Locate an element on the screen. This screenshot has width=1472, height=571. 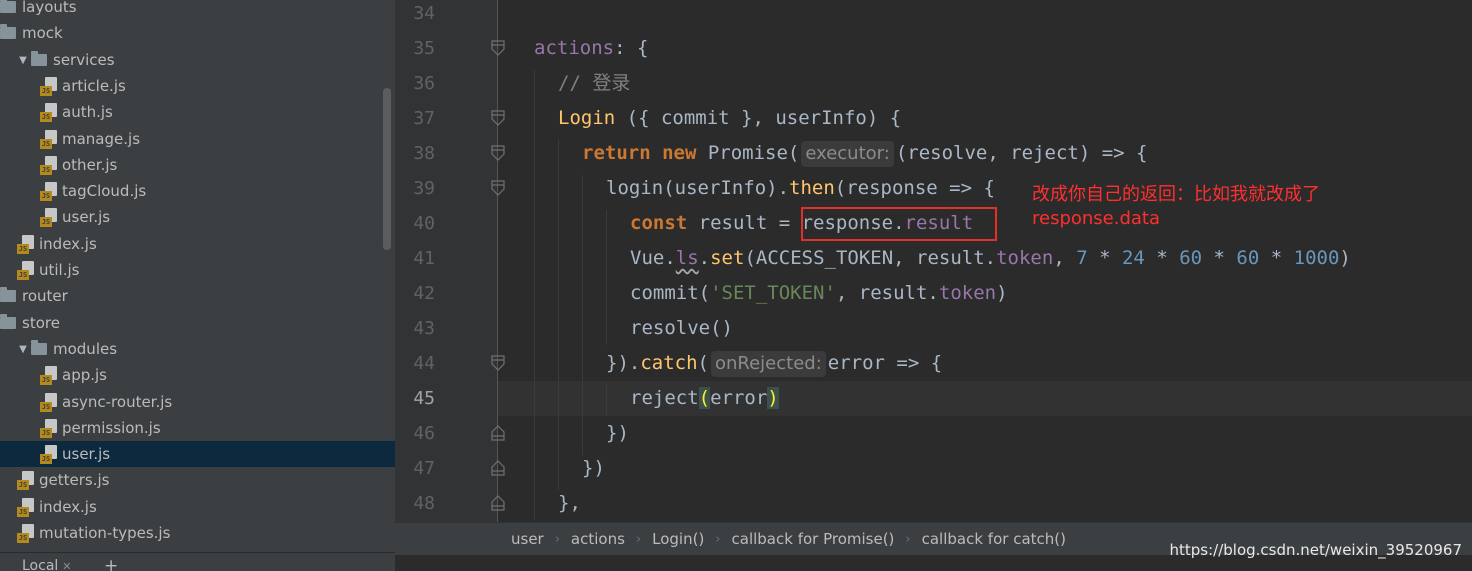
tree-item-label: other.js is located at coordinates (90, 165).